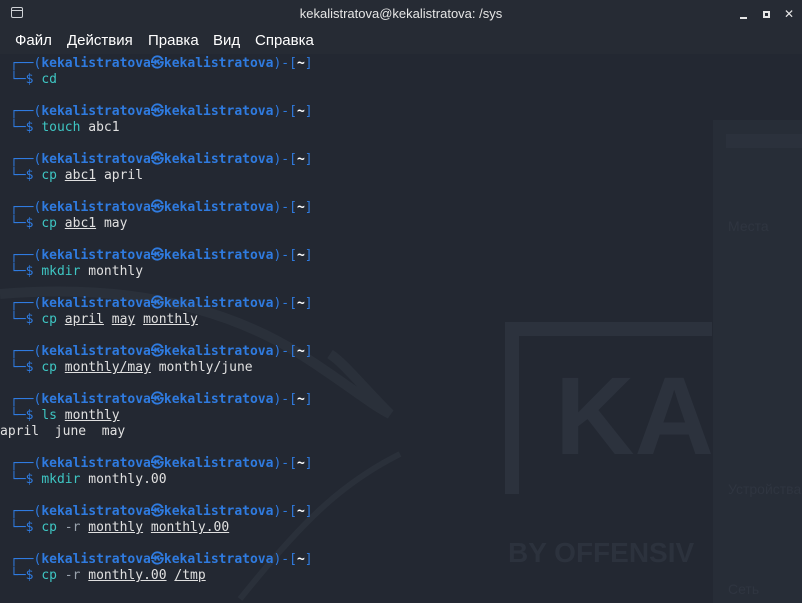 This screenshot has height=603, width=802. What do you see at coordinates (634, 416) in the screenshot?
I see `wallpaper-logo-text: KA` at bounding box center [634, 416].